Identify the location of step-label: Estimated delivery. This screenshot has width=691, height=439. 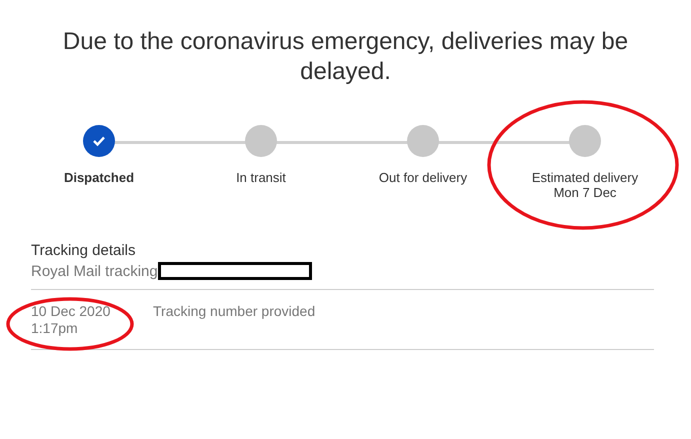
(585, 177).